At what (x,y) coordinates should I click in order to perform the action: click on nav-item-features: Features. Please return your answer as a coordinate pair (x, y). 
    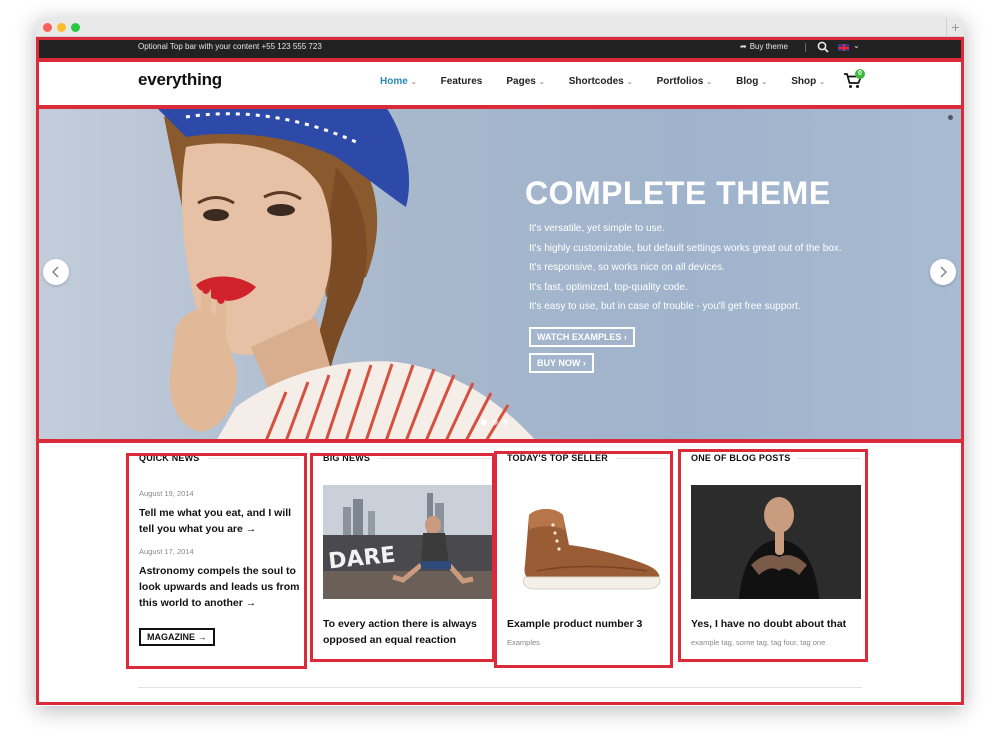
    Looking at the image, I should click on (462, 81).